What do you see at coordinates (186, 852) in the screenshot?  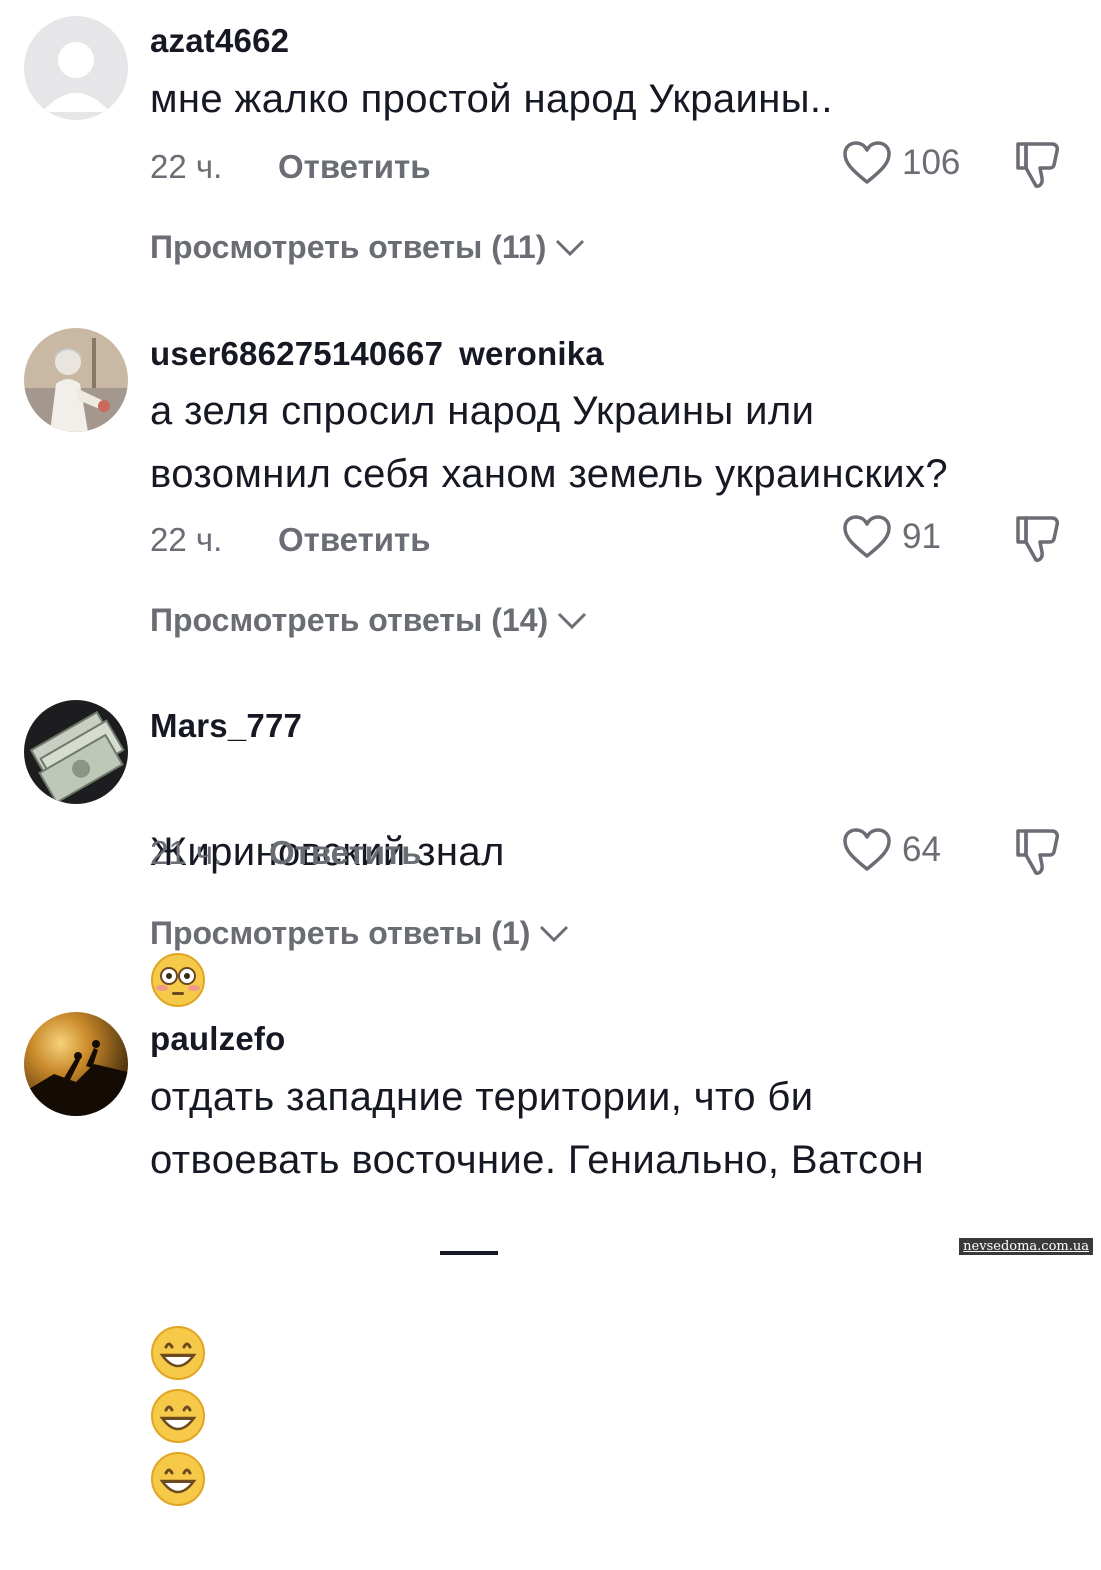 I see `timestamp: 21 ч.` at bounding box center [186, 852].